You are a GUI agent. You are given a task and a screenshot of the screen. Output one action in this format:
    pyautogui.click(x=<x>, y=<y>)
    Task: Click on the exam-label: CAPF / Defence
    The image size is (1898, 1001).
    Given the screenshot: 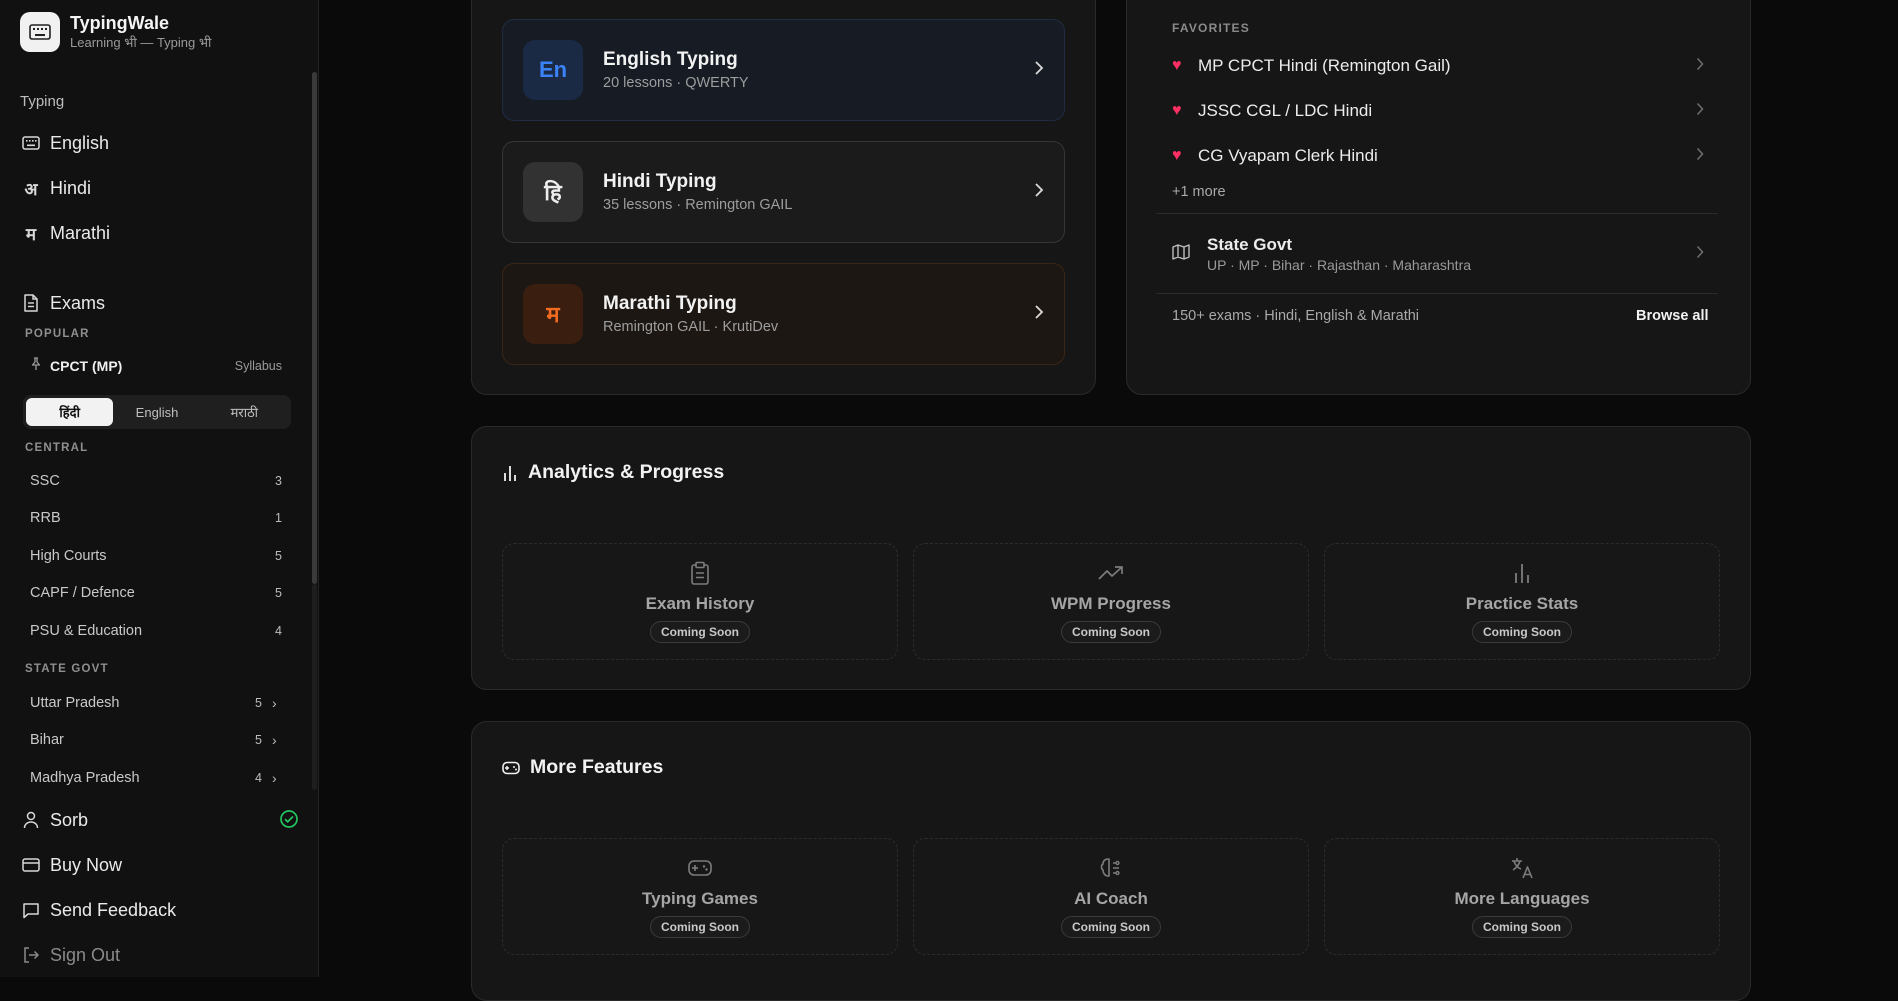 What is the action you would take?
    pyautogui.click(x=82, y=593)
    